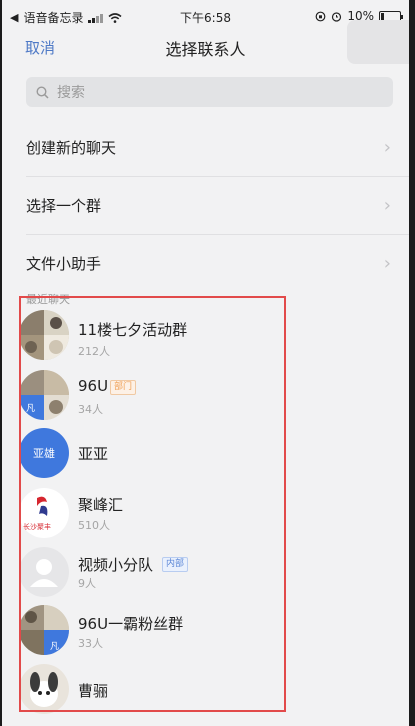  Describe the element at coordinates (94, 525) in the screenshot. I see `member-count: 510人` at that location.